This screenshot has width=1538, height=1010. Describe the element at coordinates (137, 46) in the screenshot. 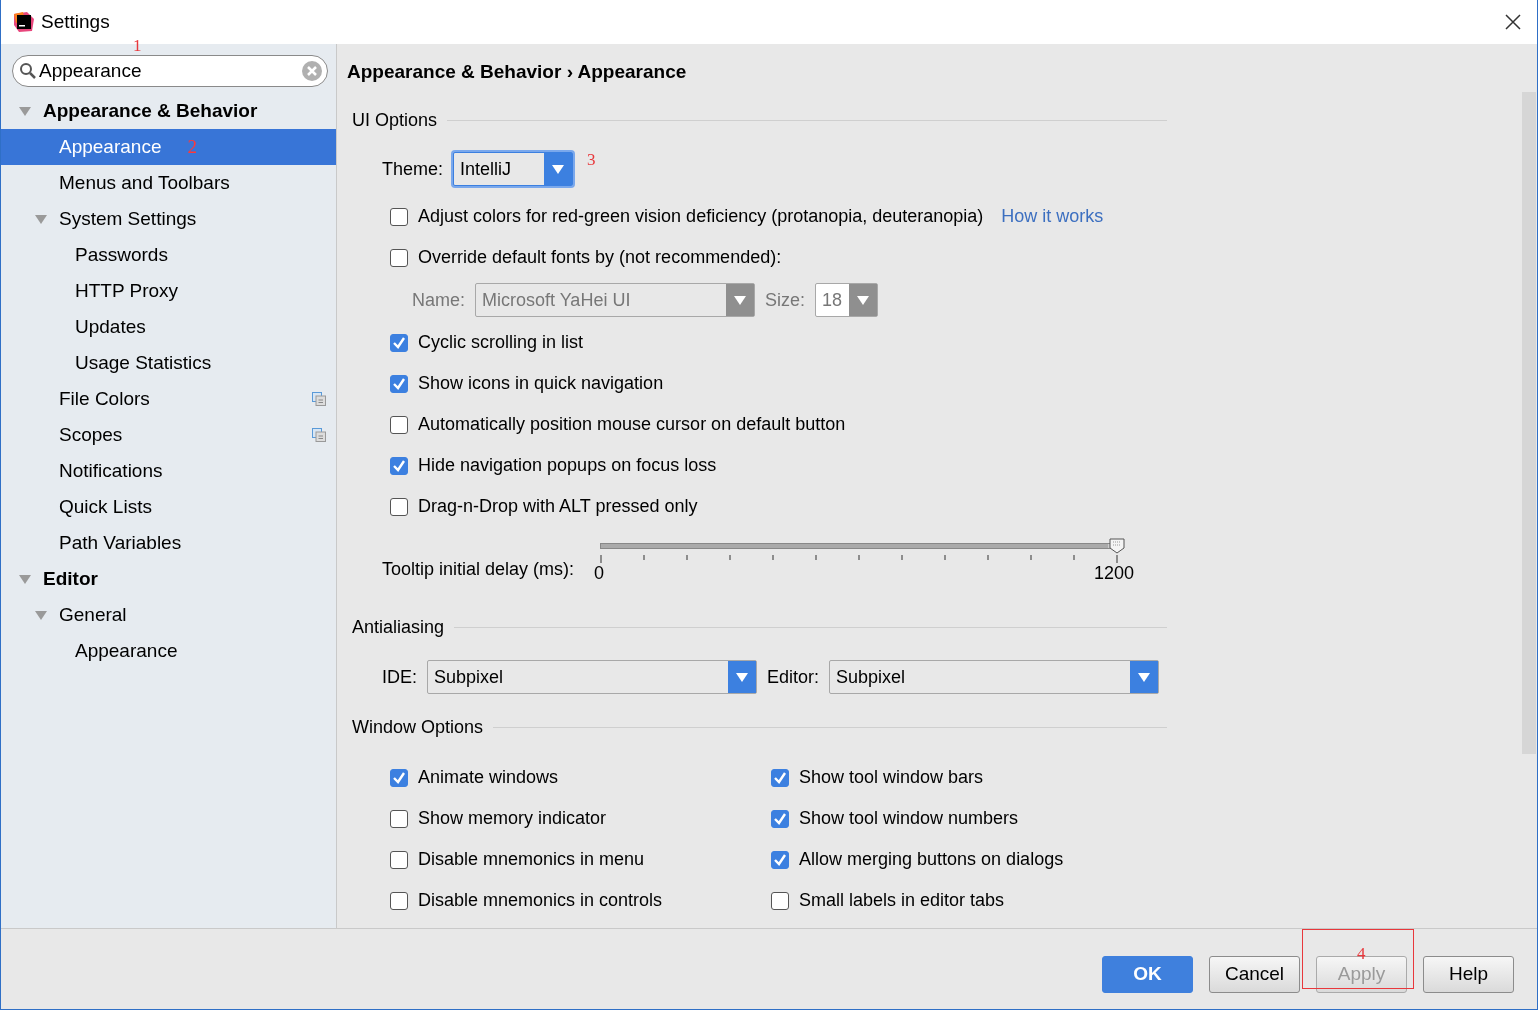

I see `annotation-number: 1` at that location.